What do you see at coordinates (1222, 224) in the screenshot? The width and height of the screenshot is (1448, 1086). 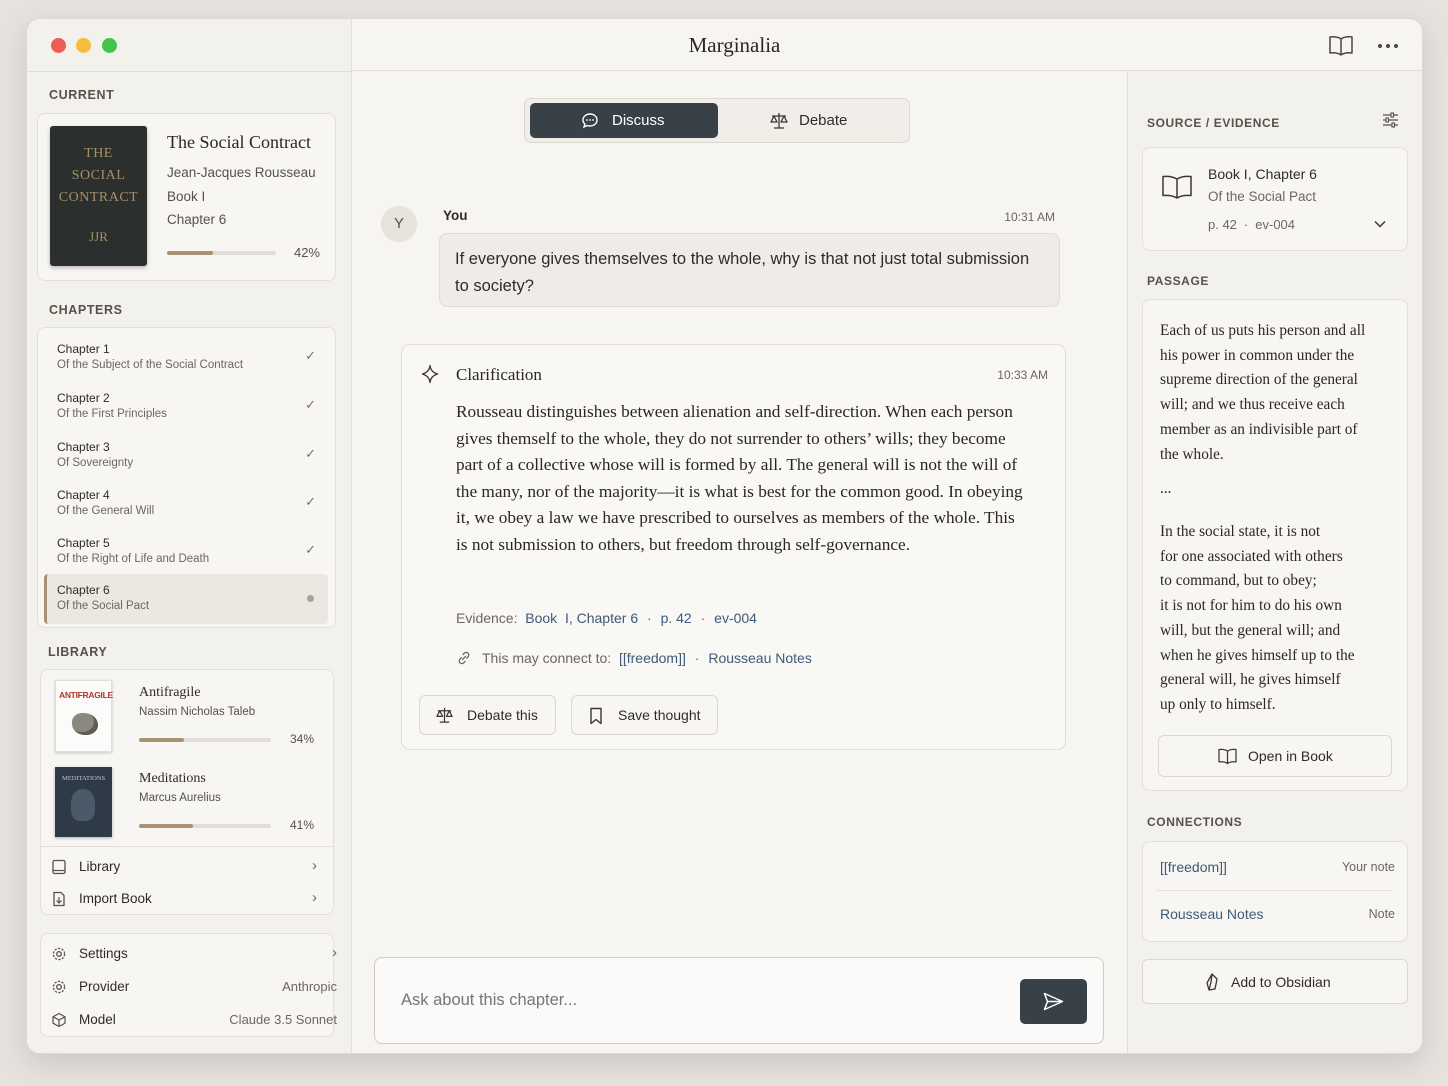 I see `source-page: p. 42` at bounding box center [1222, 224].